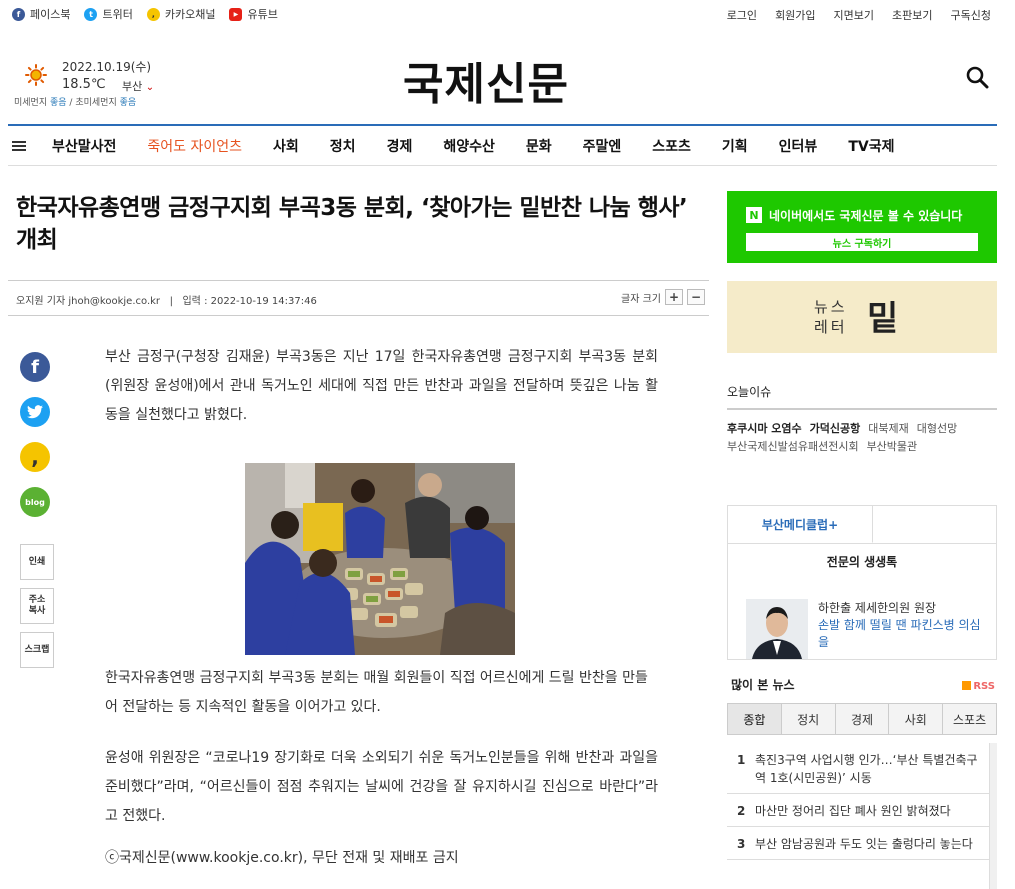 Image resolution: width=1015 pixels, height=889 pixels. What do you see at coordinates (862, 396) in the screenshot?
I see `today-issue-header: 오늘이슈` at bounding box center [862, 396].